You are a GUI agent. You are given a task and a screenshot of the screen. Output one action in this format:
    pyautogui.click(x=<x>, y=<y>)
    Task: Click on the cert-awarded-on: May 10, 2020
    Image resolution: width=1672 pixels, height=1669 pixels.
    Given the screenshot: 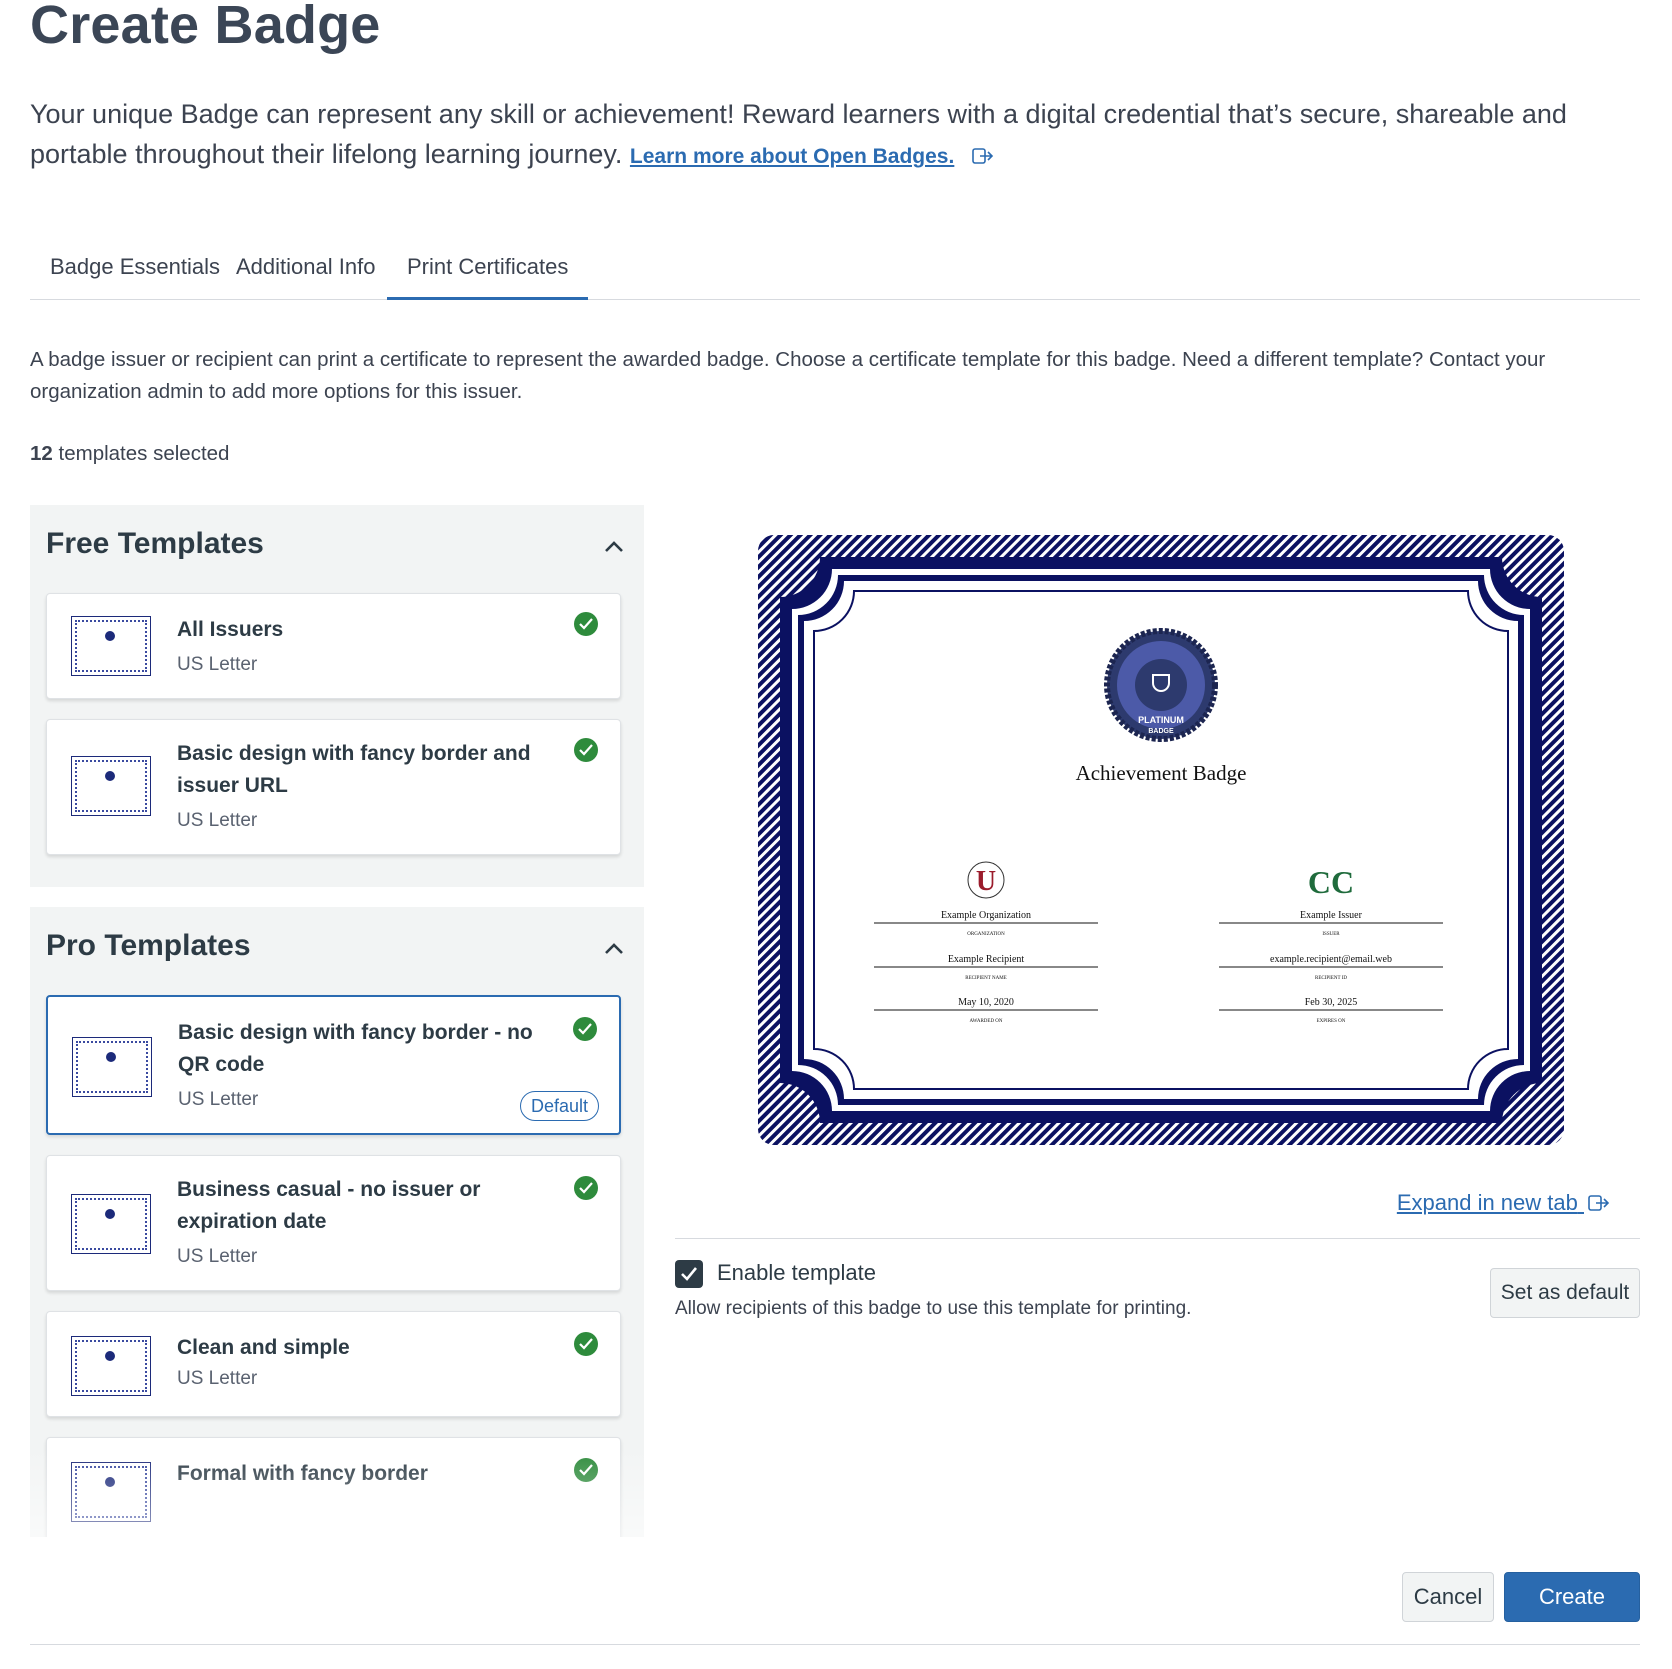 What is the action you would take?
    pyautogui.click(x=986, y=1002)
    